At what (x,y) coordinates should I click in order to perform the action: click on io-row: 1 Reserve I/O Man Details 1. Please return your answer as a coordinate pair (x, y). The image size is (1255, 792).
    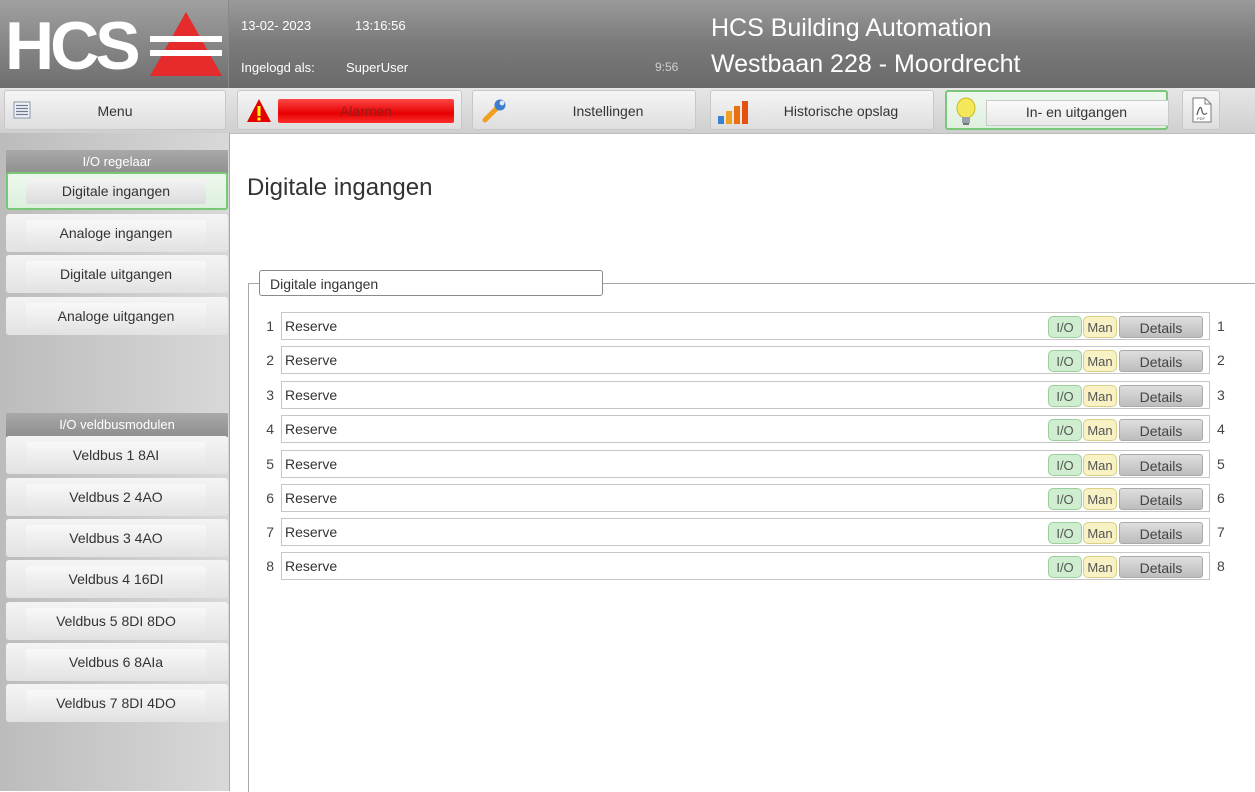
    Looking at the image, I should click on (627, 326).